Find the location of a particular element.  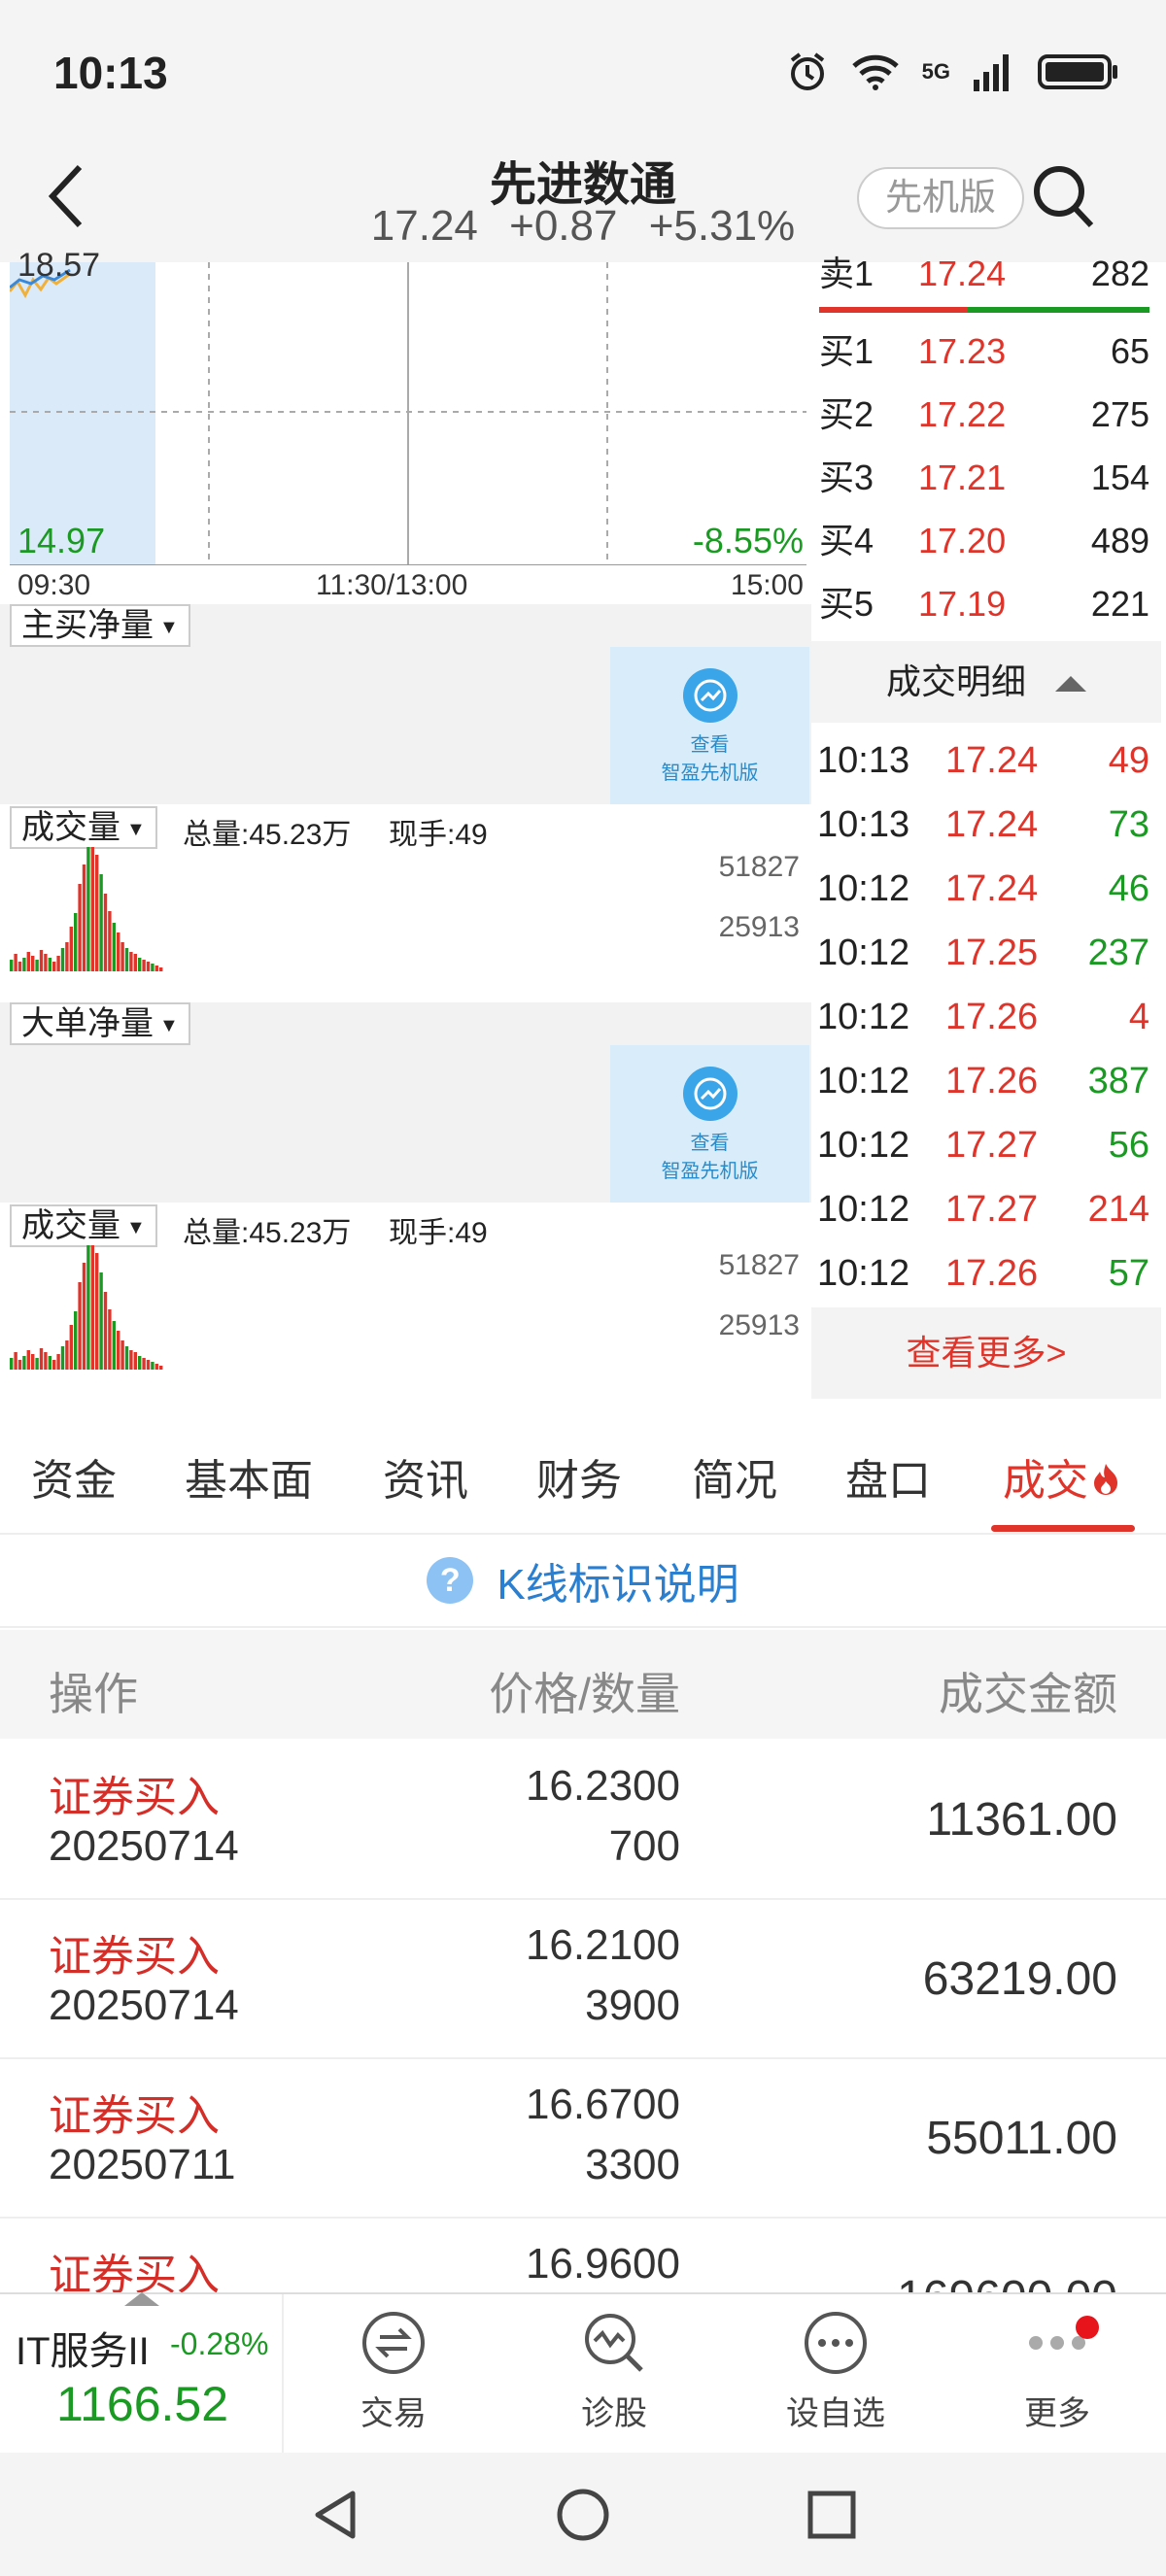

bid-row-2: 买2 17.22 275 is located at coordinates (986, 415).